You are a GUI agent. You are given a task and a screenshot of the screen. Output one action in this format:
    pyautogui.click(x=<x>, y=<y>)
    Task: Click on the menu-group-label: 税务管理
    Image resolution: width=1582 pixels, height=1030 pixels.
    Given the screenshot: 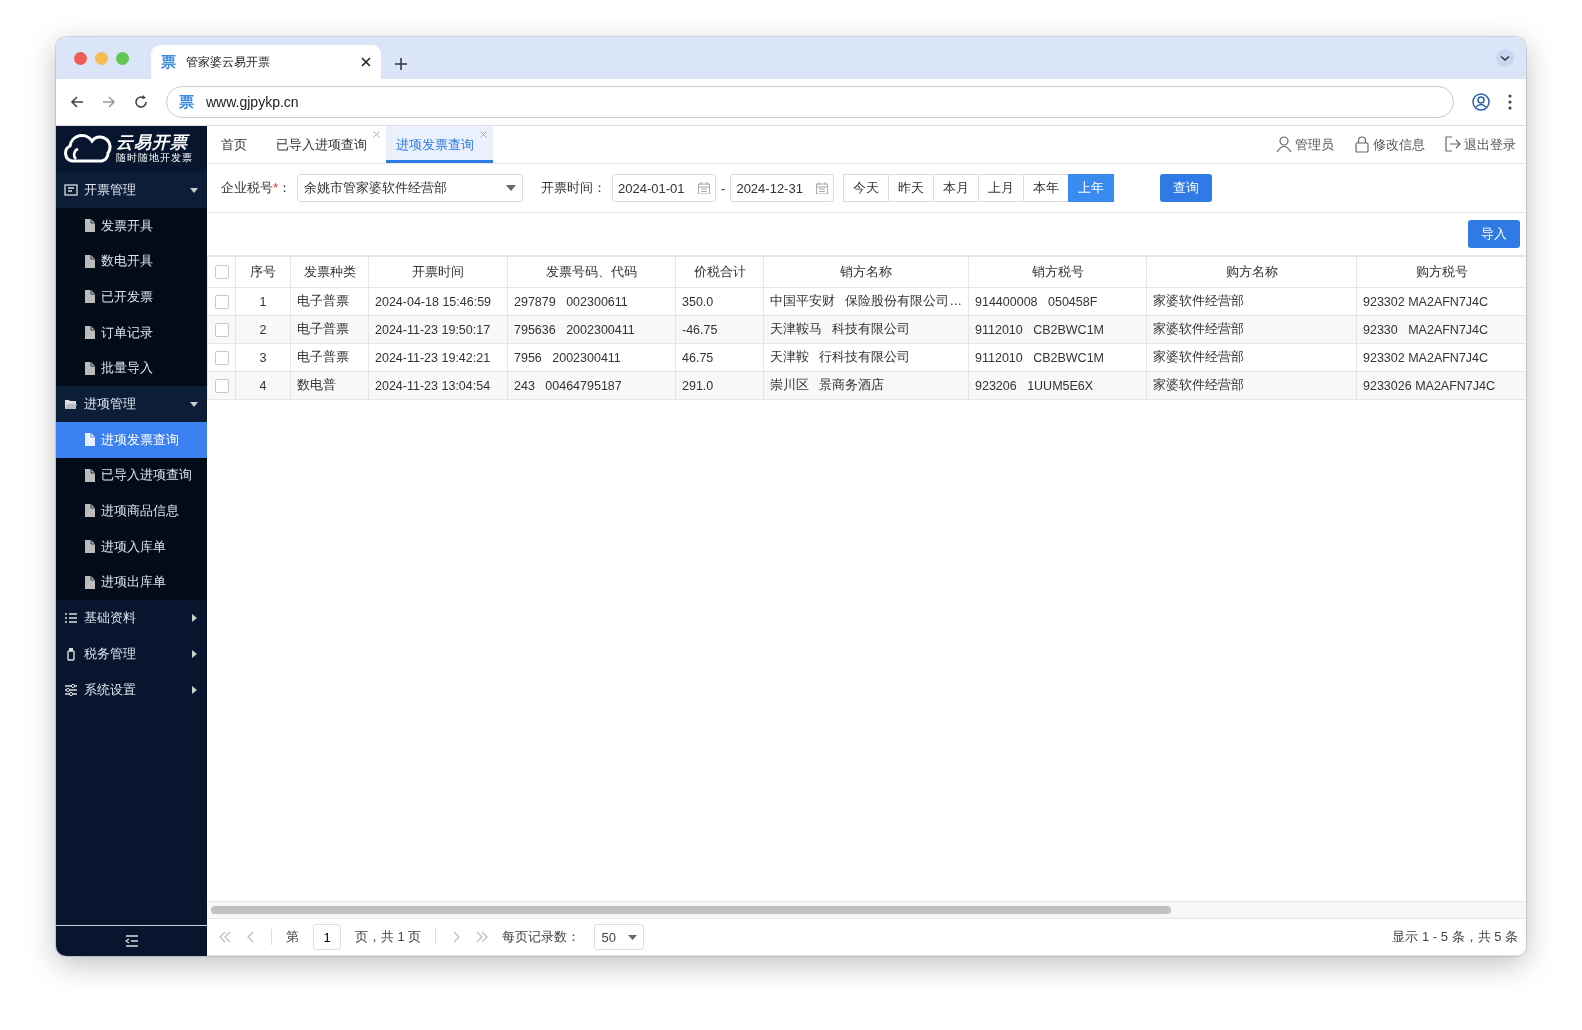 What is the action you would take?
    pyautogui.click(x=110, y=653)
    